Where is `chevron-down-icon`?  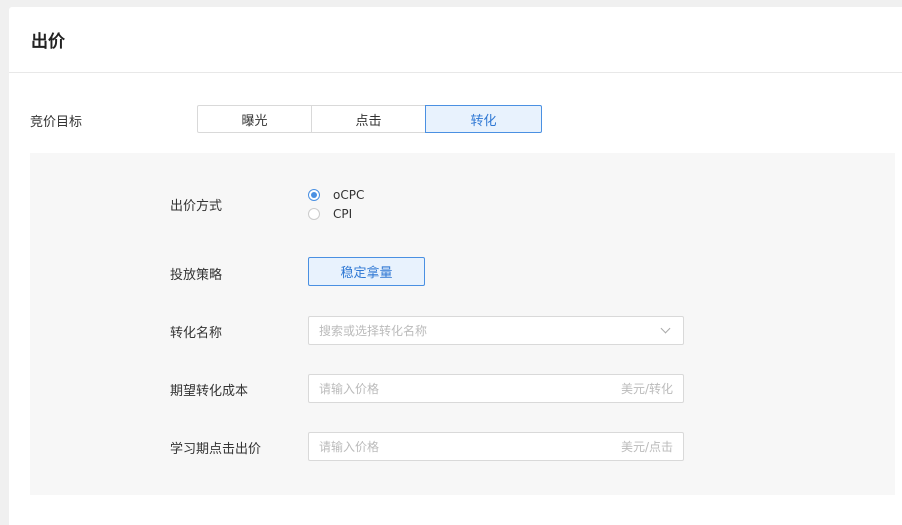
chevron-down-icon is located at coordinates (665, 328).